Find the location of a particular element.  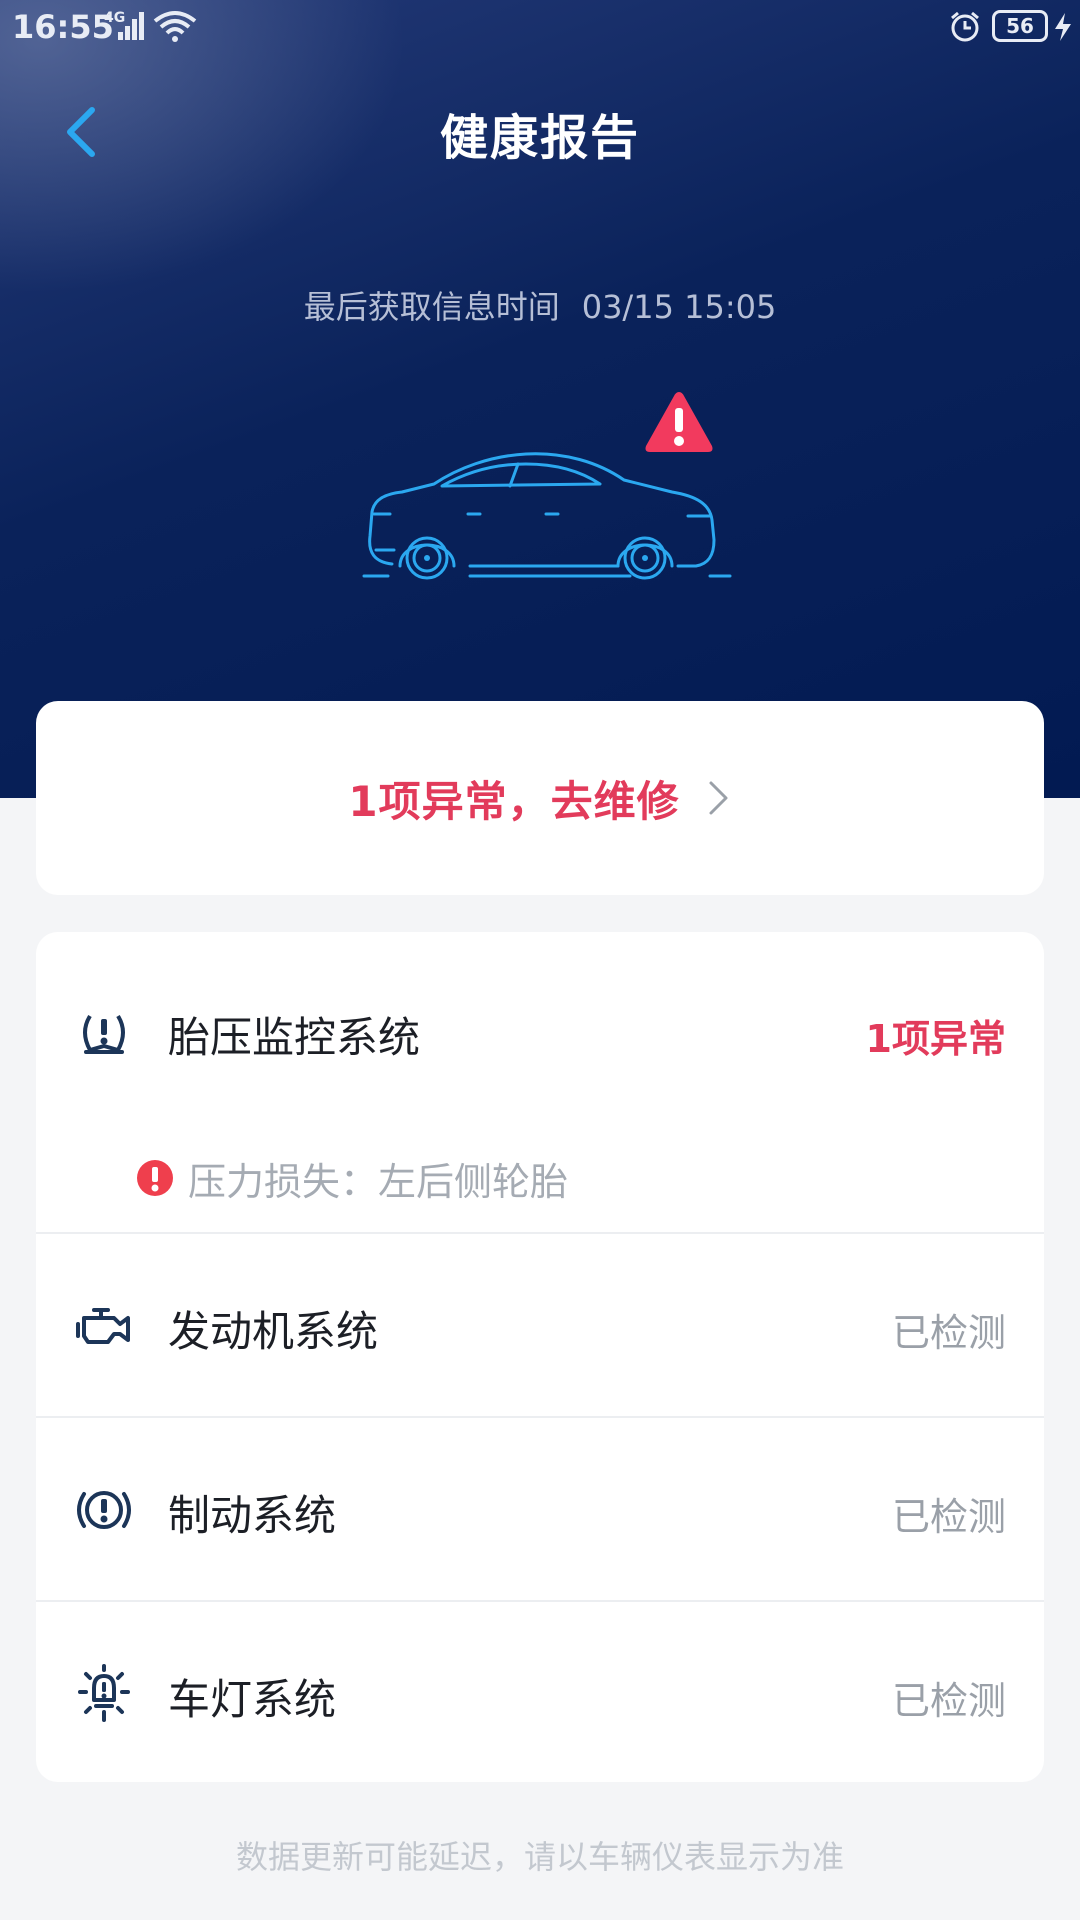

system-row-engine: 发动机系统 已检测 is located at coordinates (540, 1325).